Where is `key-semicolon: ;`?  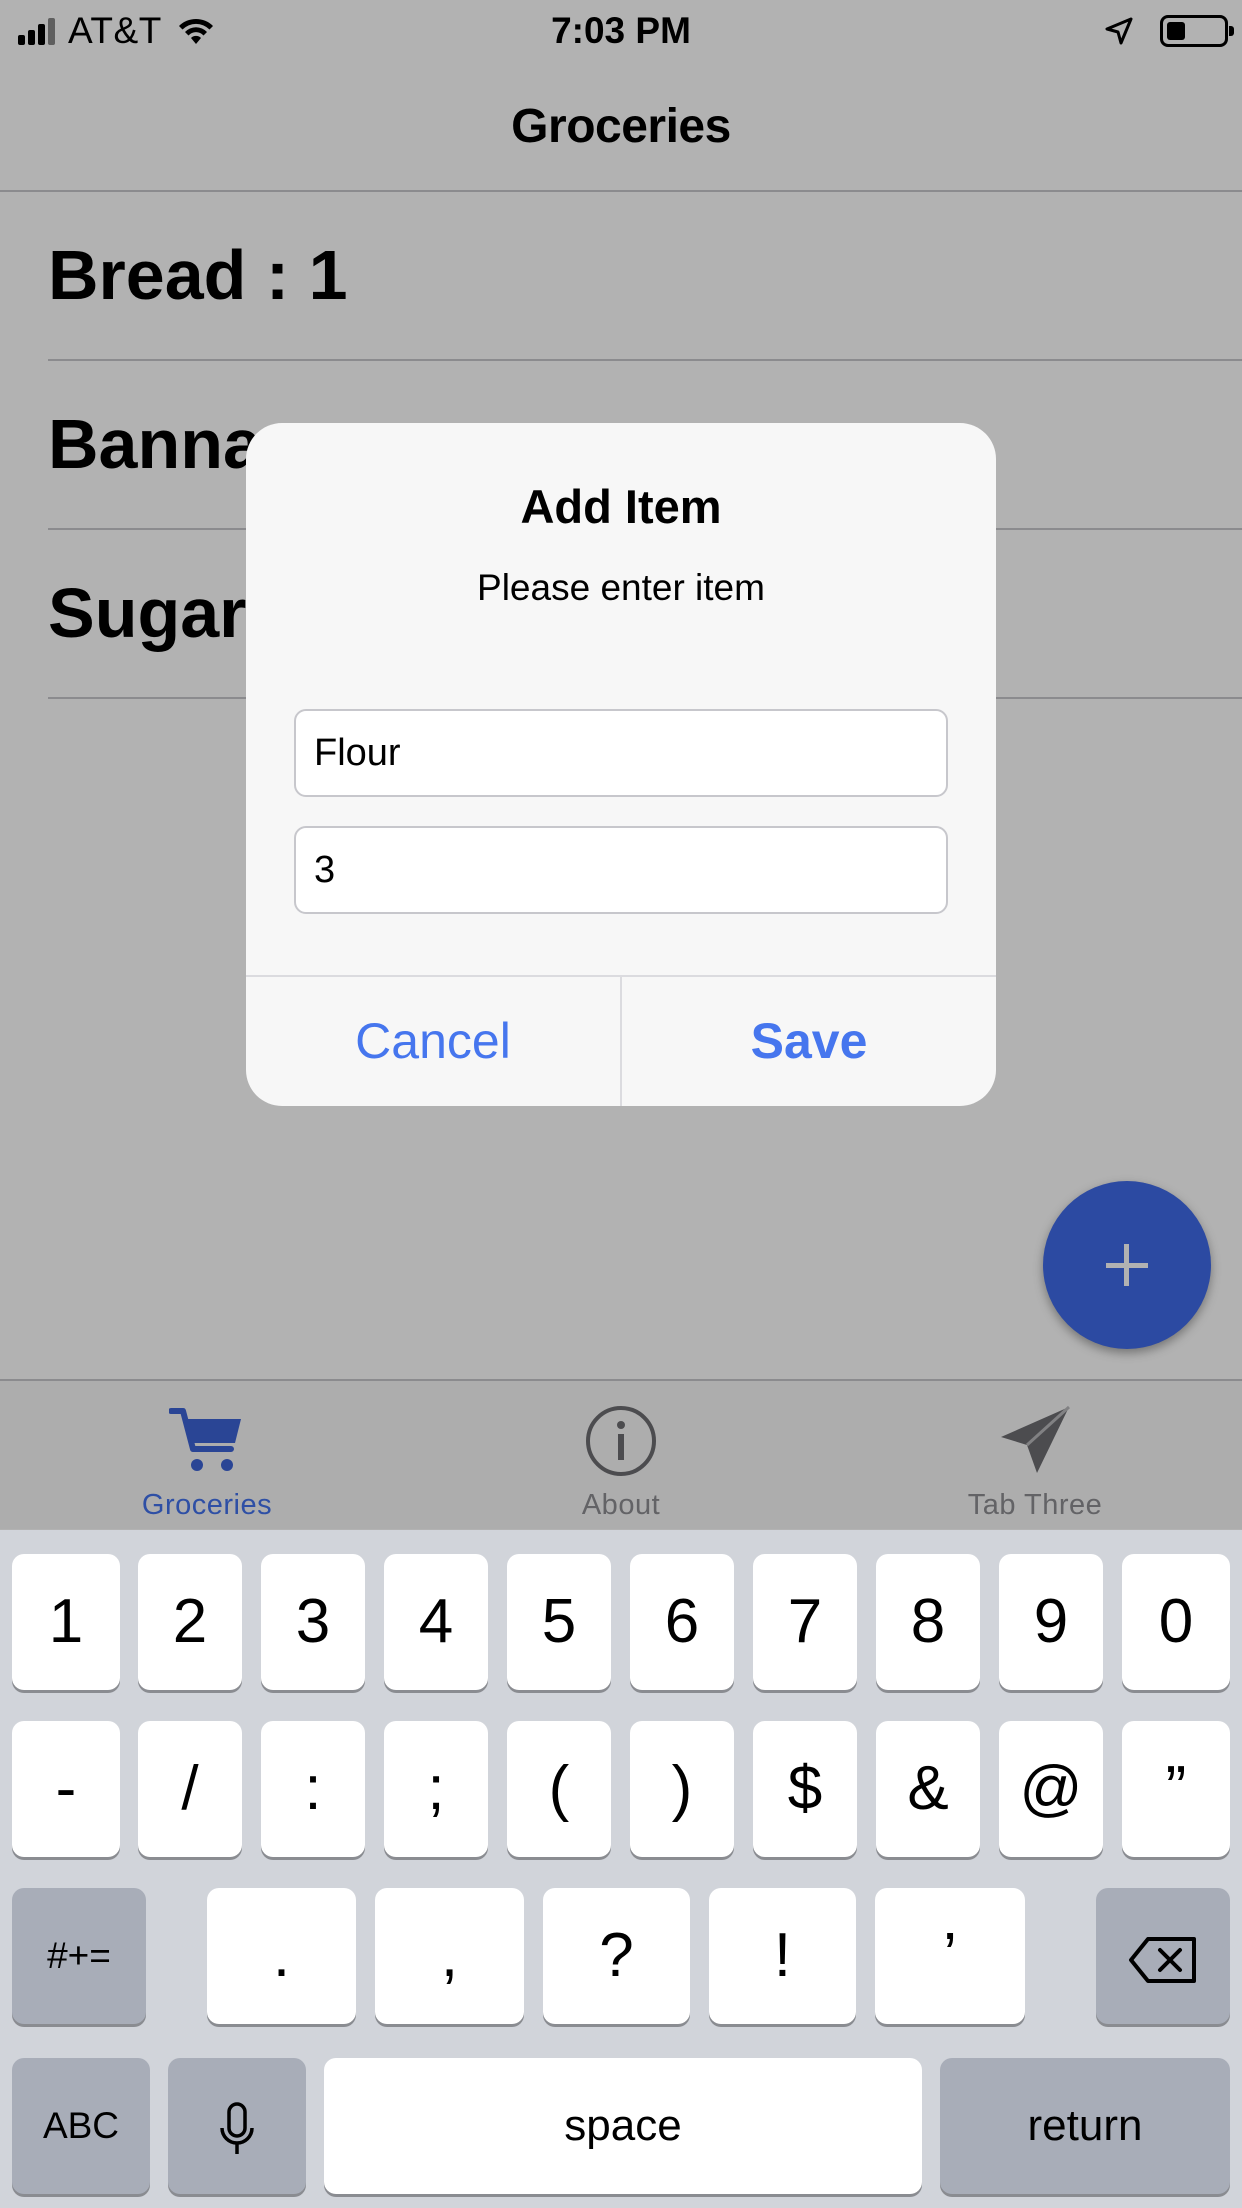 key-semicolon: ; is located at coordinates (436, 1789).